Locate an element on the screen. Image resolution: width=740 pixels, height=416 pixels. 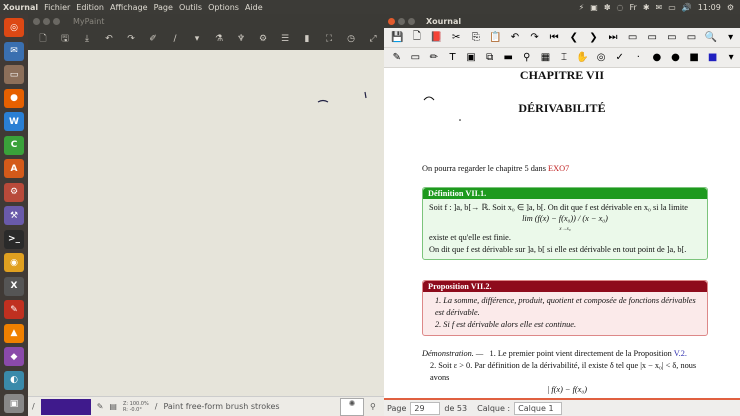
launcher-impress-icon: A is located at coordinates (14, 168).